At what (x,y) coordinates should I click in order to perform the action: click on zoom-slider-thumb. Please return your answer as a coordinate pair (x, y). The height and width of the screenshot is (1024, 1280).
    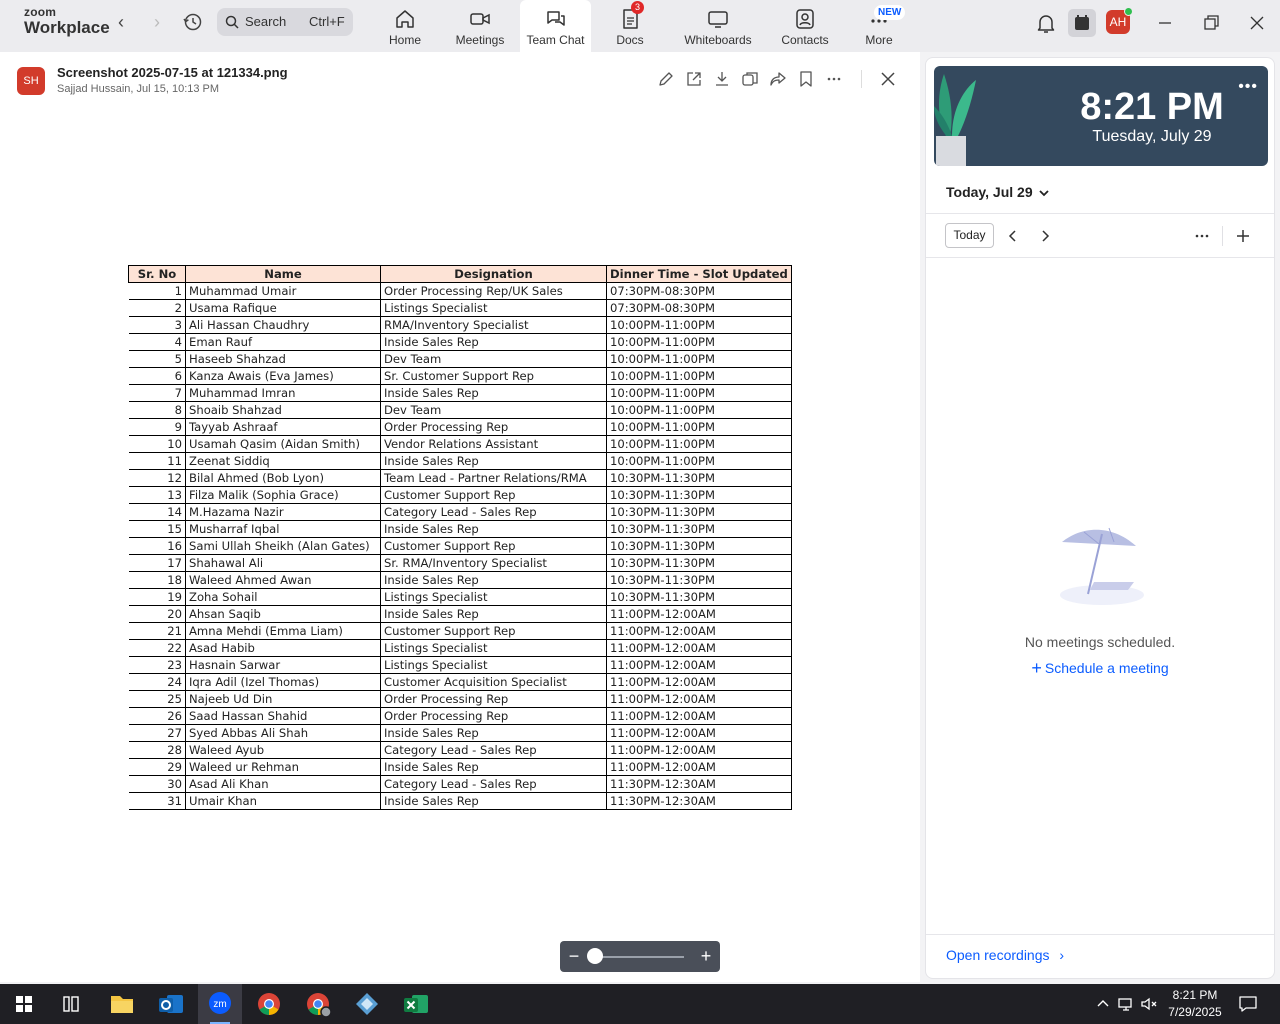
    Looking at the image, I should click on (595, 956).